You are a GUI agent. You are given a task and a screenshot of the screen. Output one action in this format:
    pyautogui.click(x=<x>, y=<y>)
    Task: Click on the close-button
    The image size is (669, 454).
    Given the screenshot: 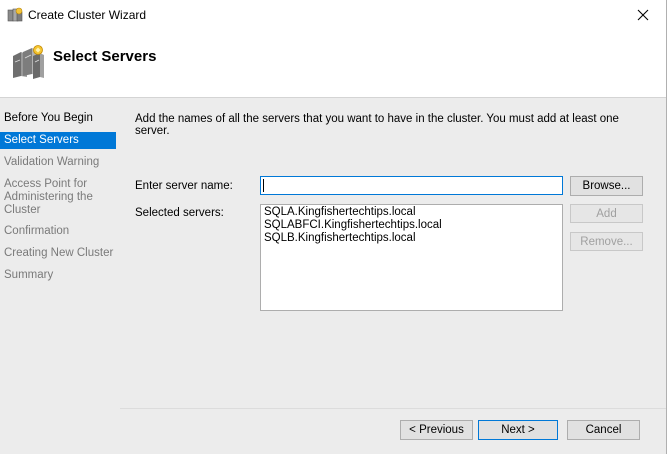 What is the action you would take?
    pyautogui.click(x=643, y=15)
    